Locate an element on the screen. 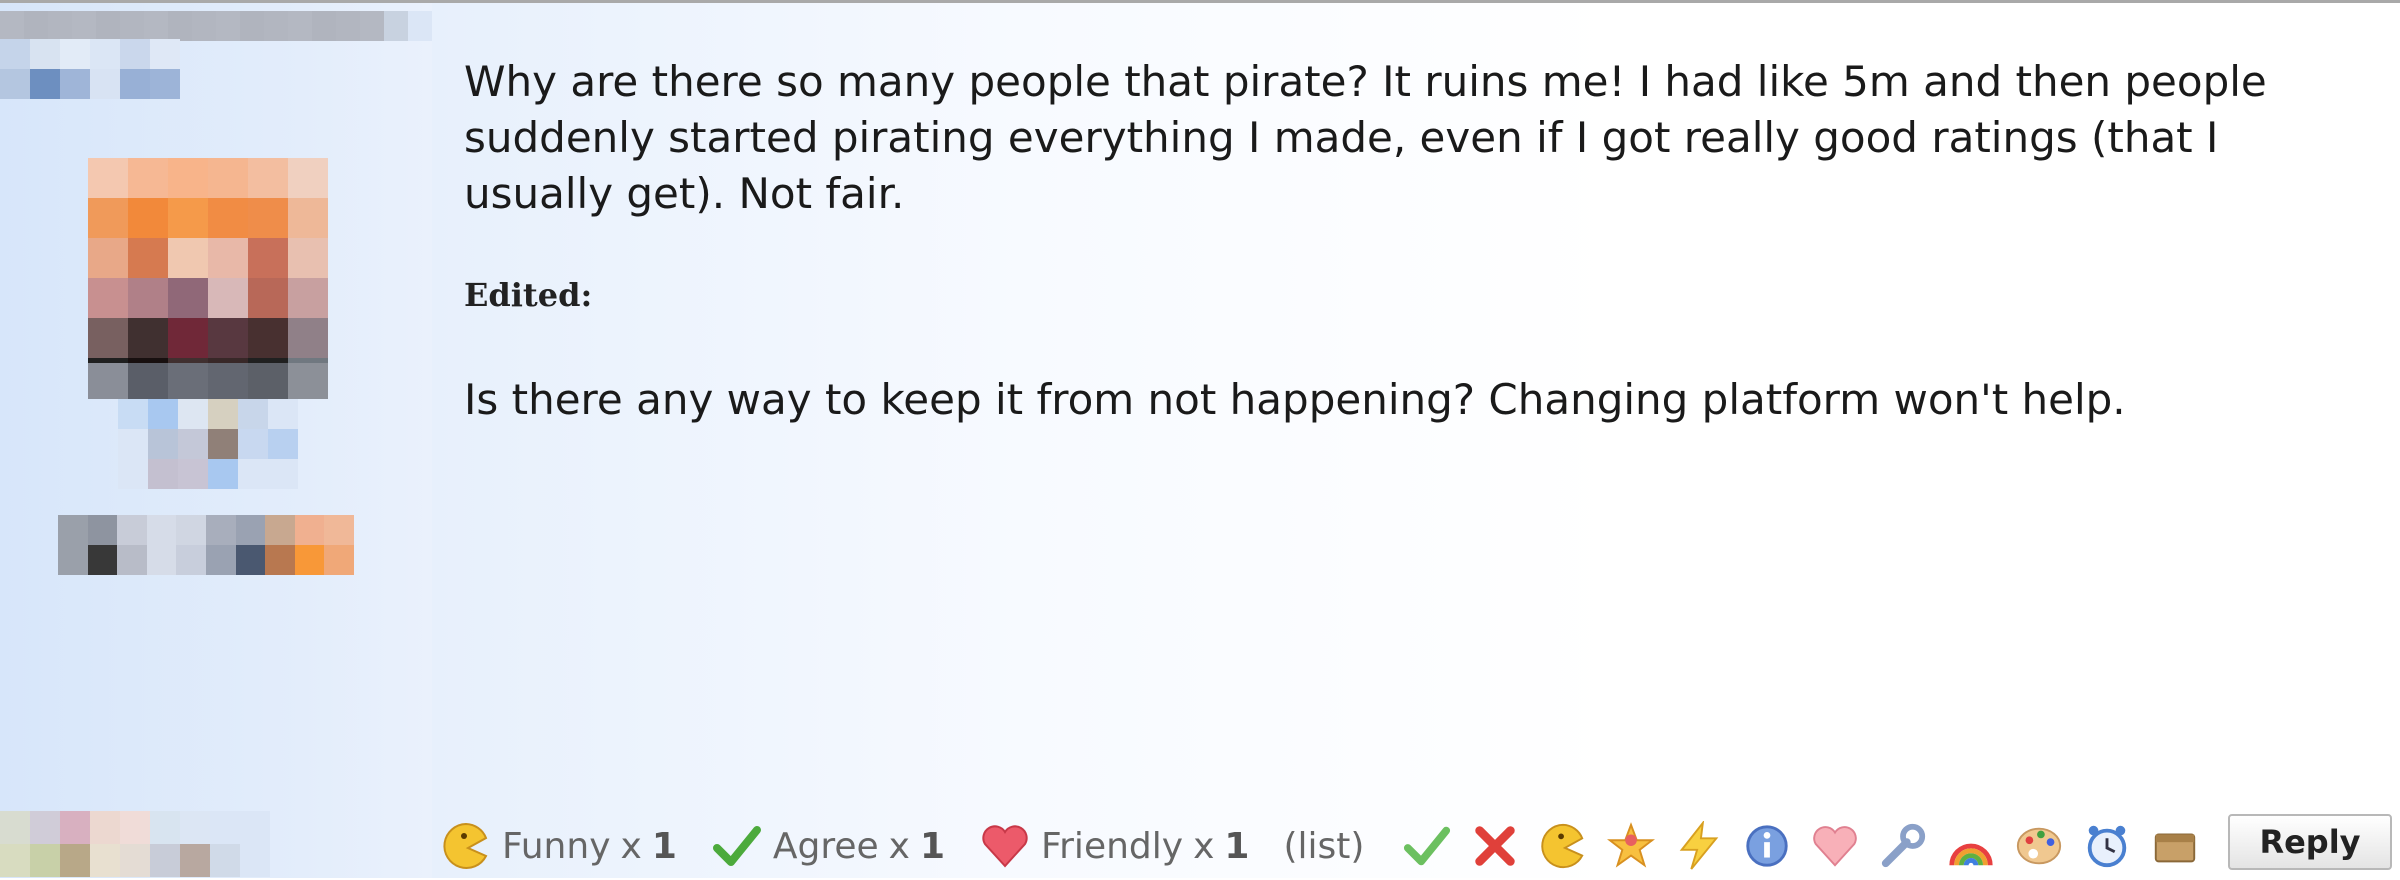  zing-icon is located at coordinates (1699, 846).